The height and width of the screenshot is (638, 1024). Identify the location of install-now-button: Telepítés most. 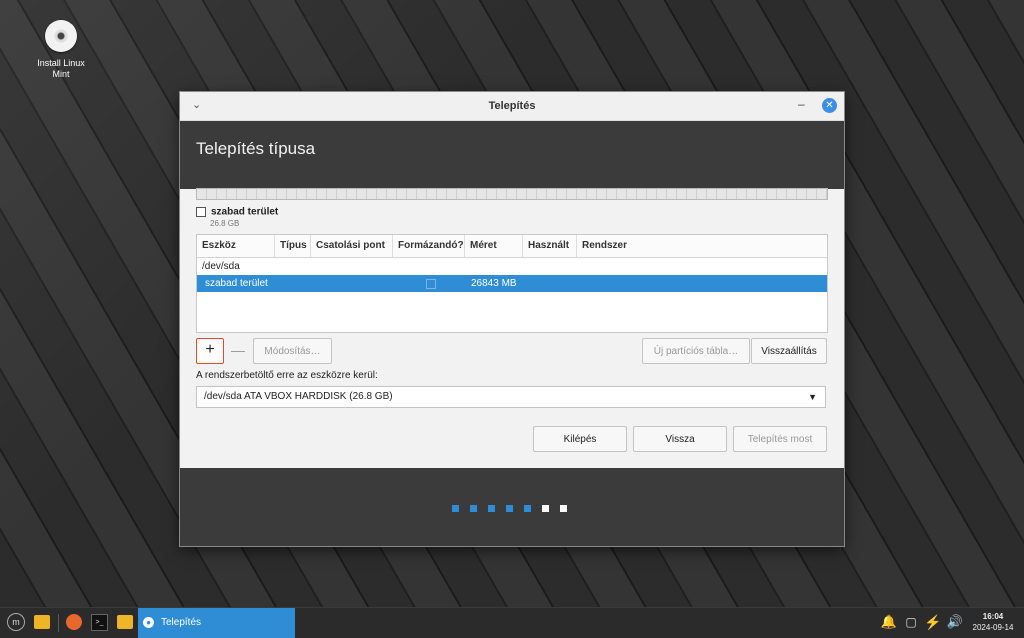
(780, 439).